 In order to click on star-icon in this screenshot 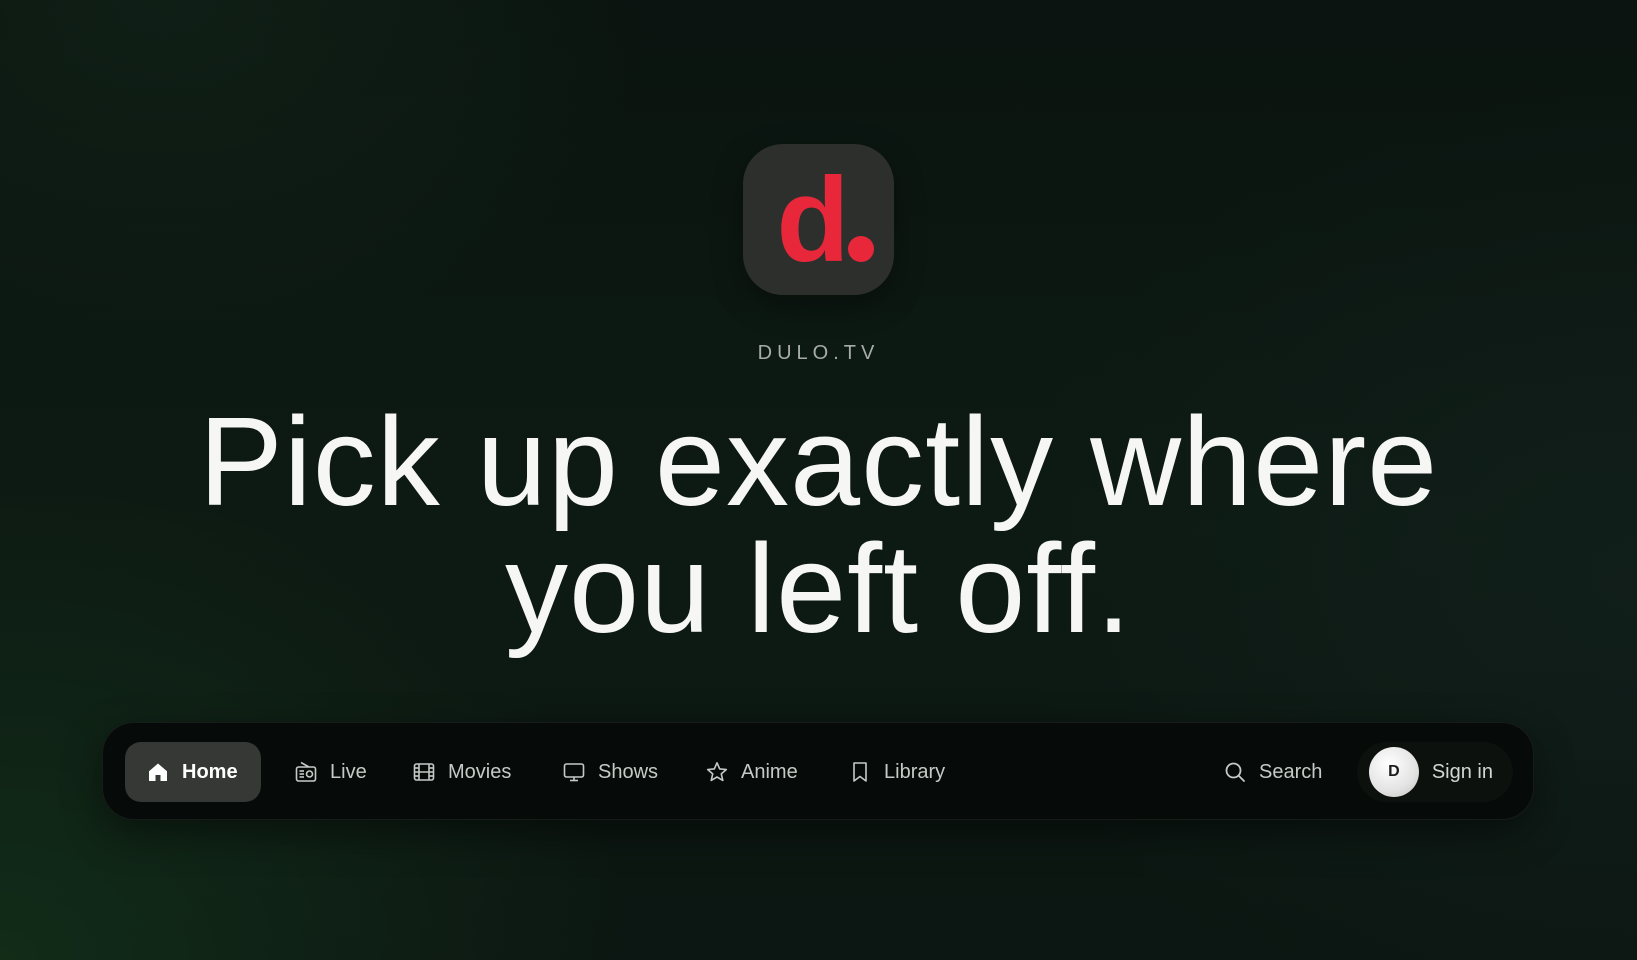, I will do `click(717, 772)`.